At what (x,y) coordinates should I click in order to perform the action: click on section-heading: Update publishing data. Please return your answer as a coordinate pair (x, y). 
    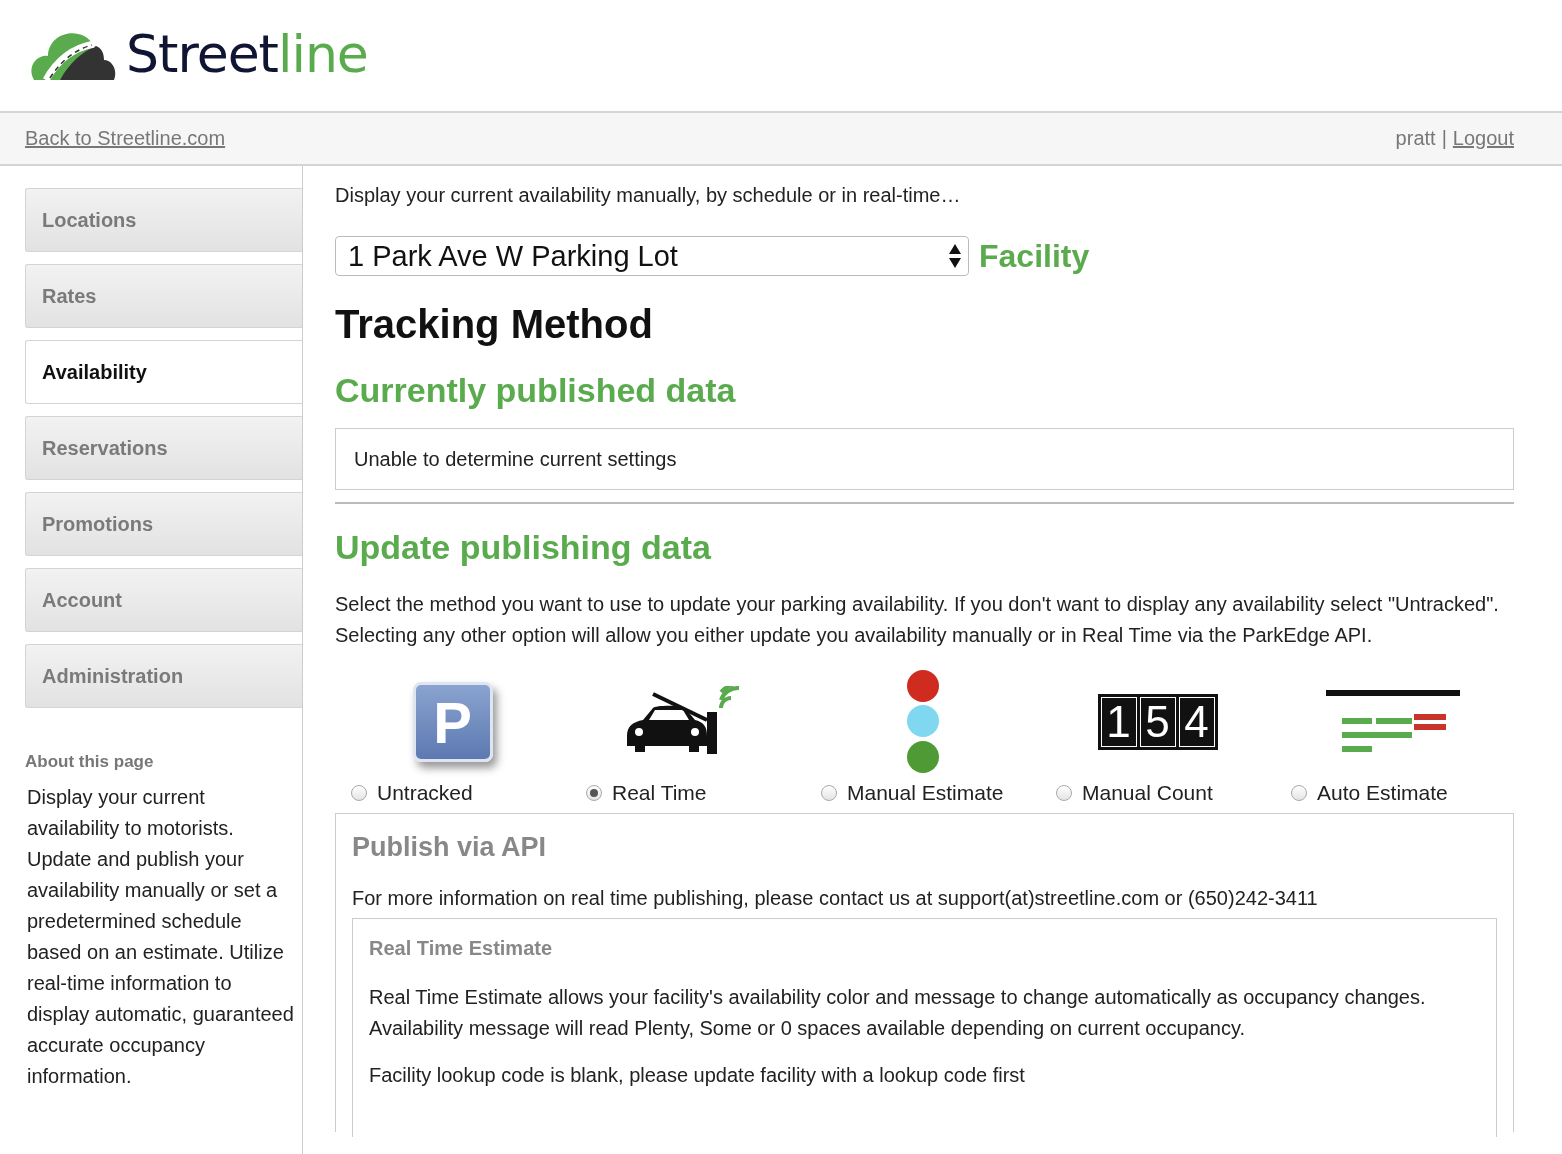
    Looking at the image, I should click on (523, 547).